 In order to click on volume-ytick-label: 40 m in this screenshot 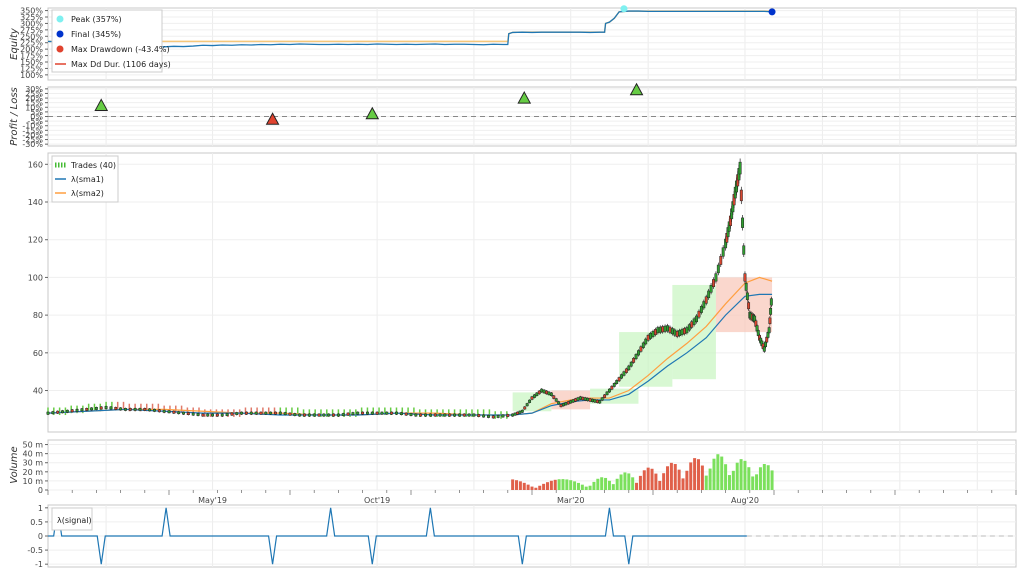, I will do `click(32, 454)`.